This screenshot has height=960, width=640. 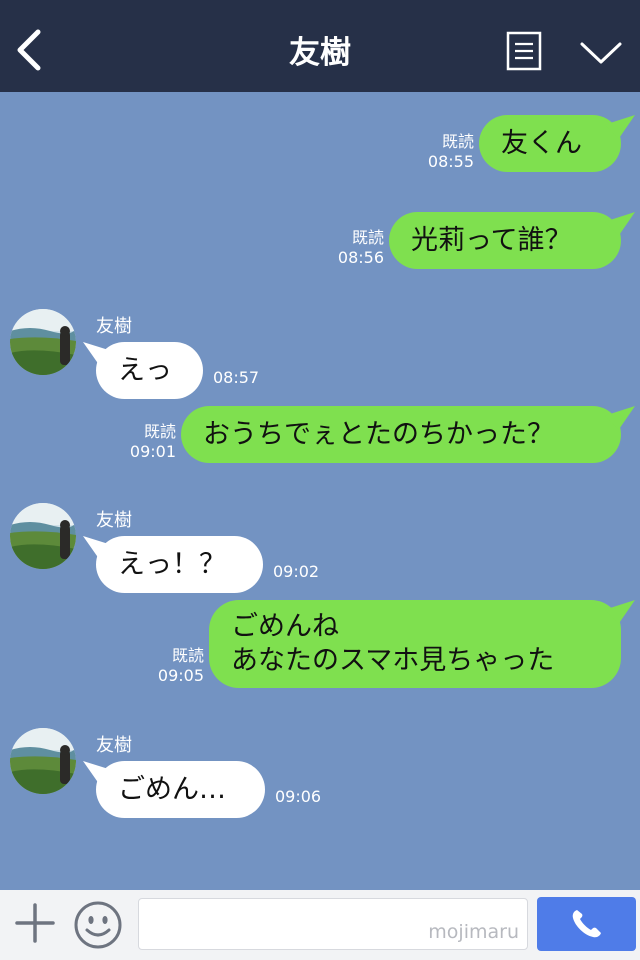 What do you see at coordinates (333, 924) in the screenshot?
I see `message-input: mojimaru` at bounding box center [333, 924].